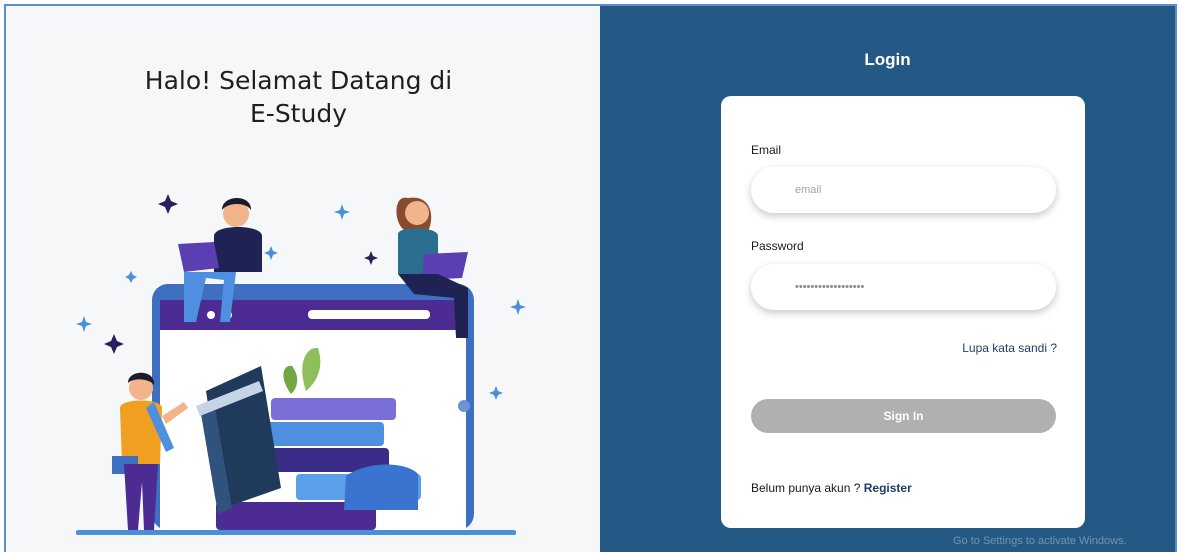 This screenshot has width=1179, height=552. I want to click on login-title: Login, so click(887, 59).